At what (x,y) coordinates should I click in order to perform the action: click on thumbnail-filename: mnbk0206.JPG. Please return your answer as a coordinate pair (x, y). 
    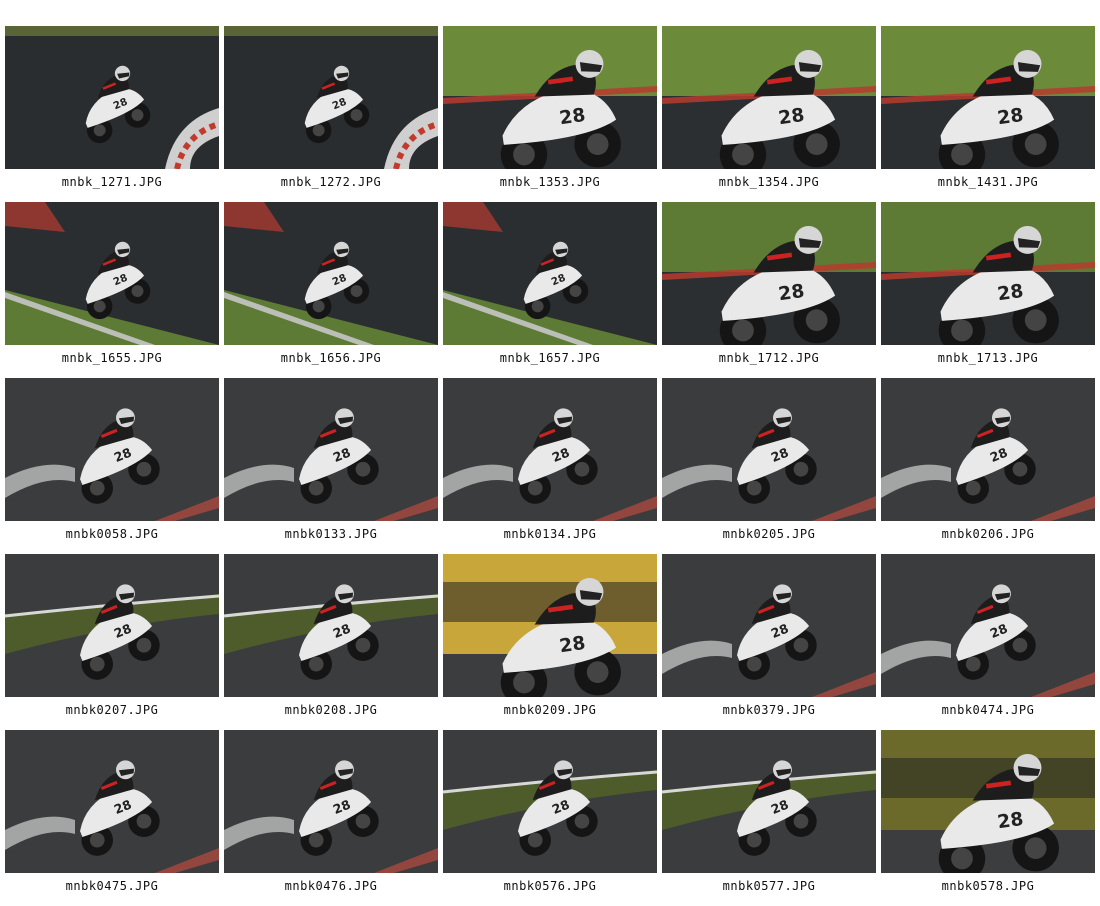
    Looking at the image, I should click on (988, 534).